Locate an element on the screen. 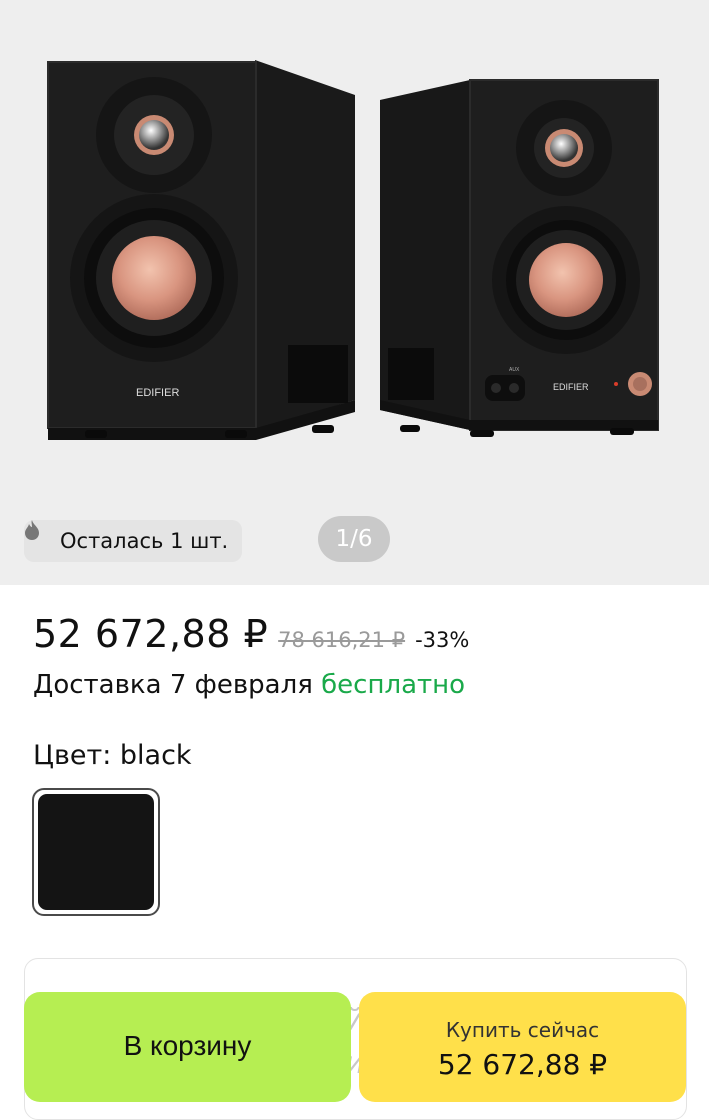  add-to-cart-button: В корзину is located at coordinates (187, 1047).